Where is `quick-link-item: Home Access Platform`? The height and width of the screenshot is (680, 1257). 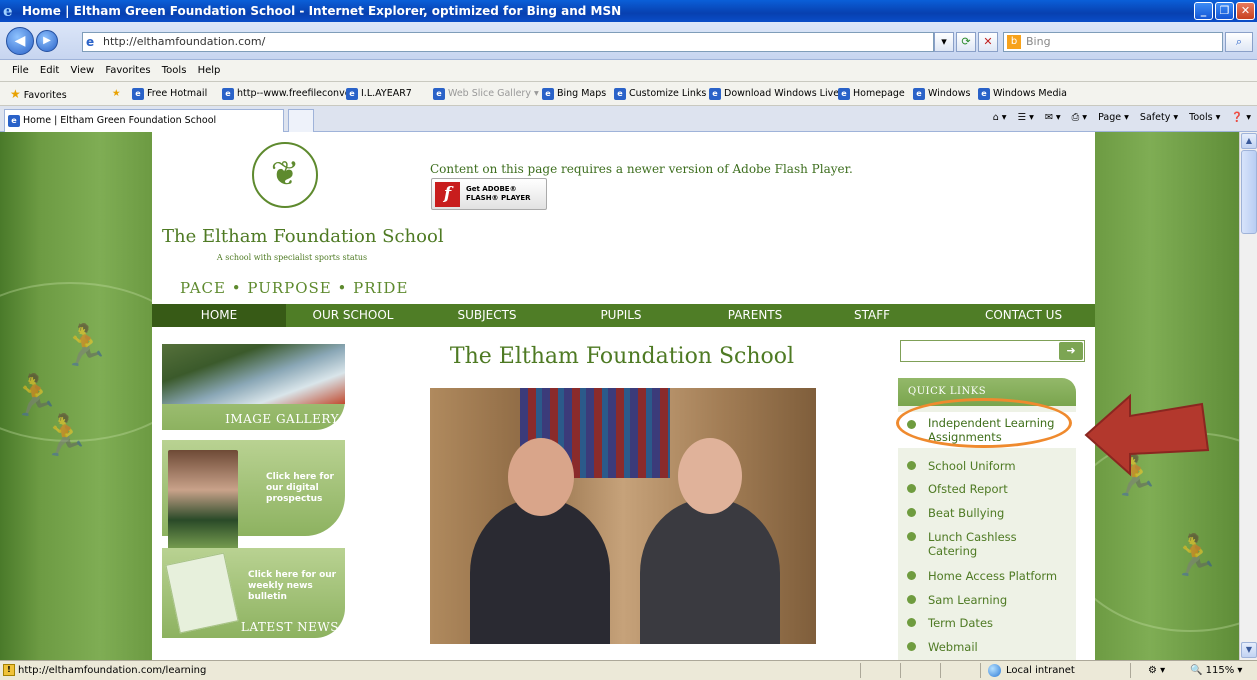 quick-link-item: Home Access Platform is located at coordinates (987, 576).